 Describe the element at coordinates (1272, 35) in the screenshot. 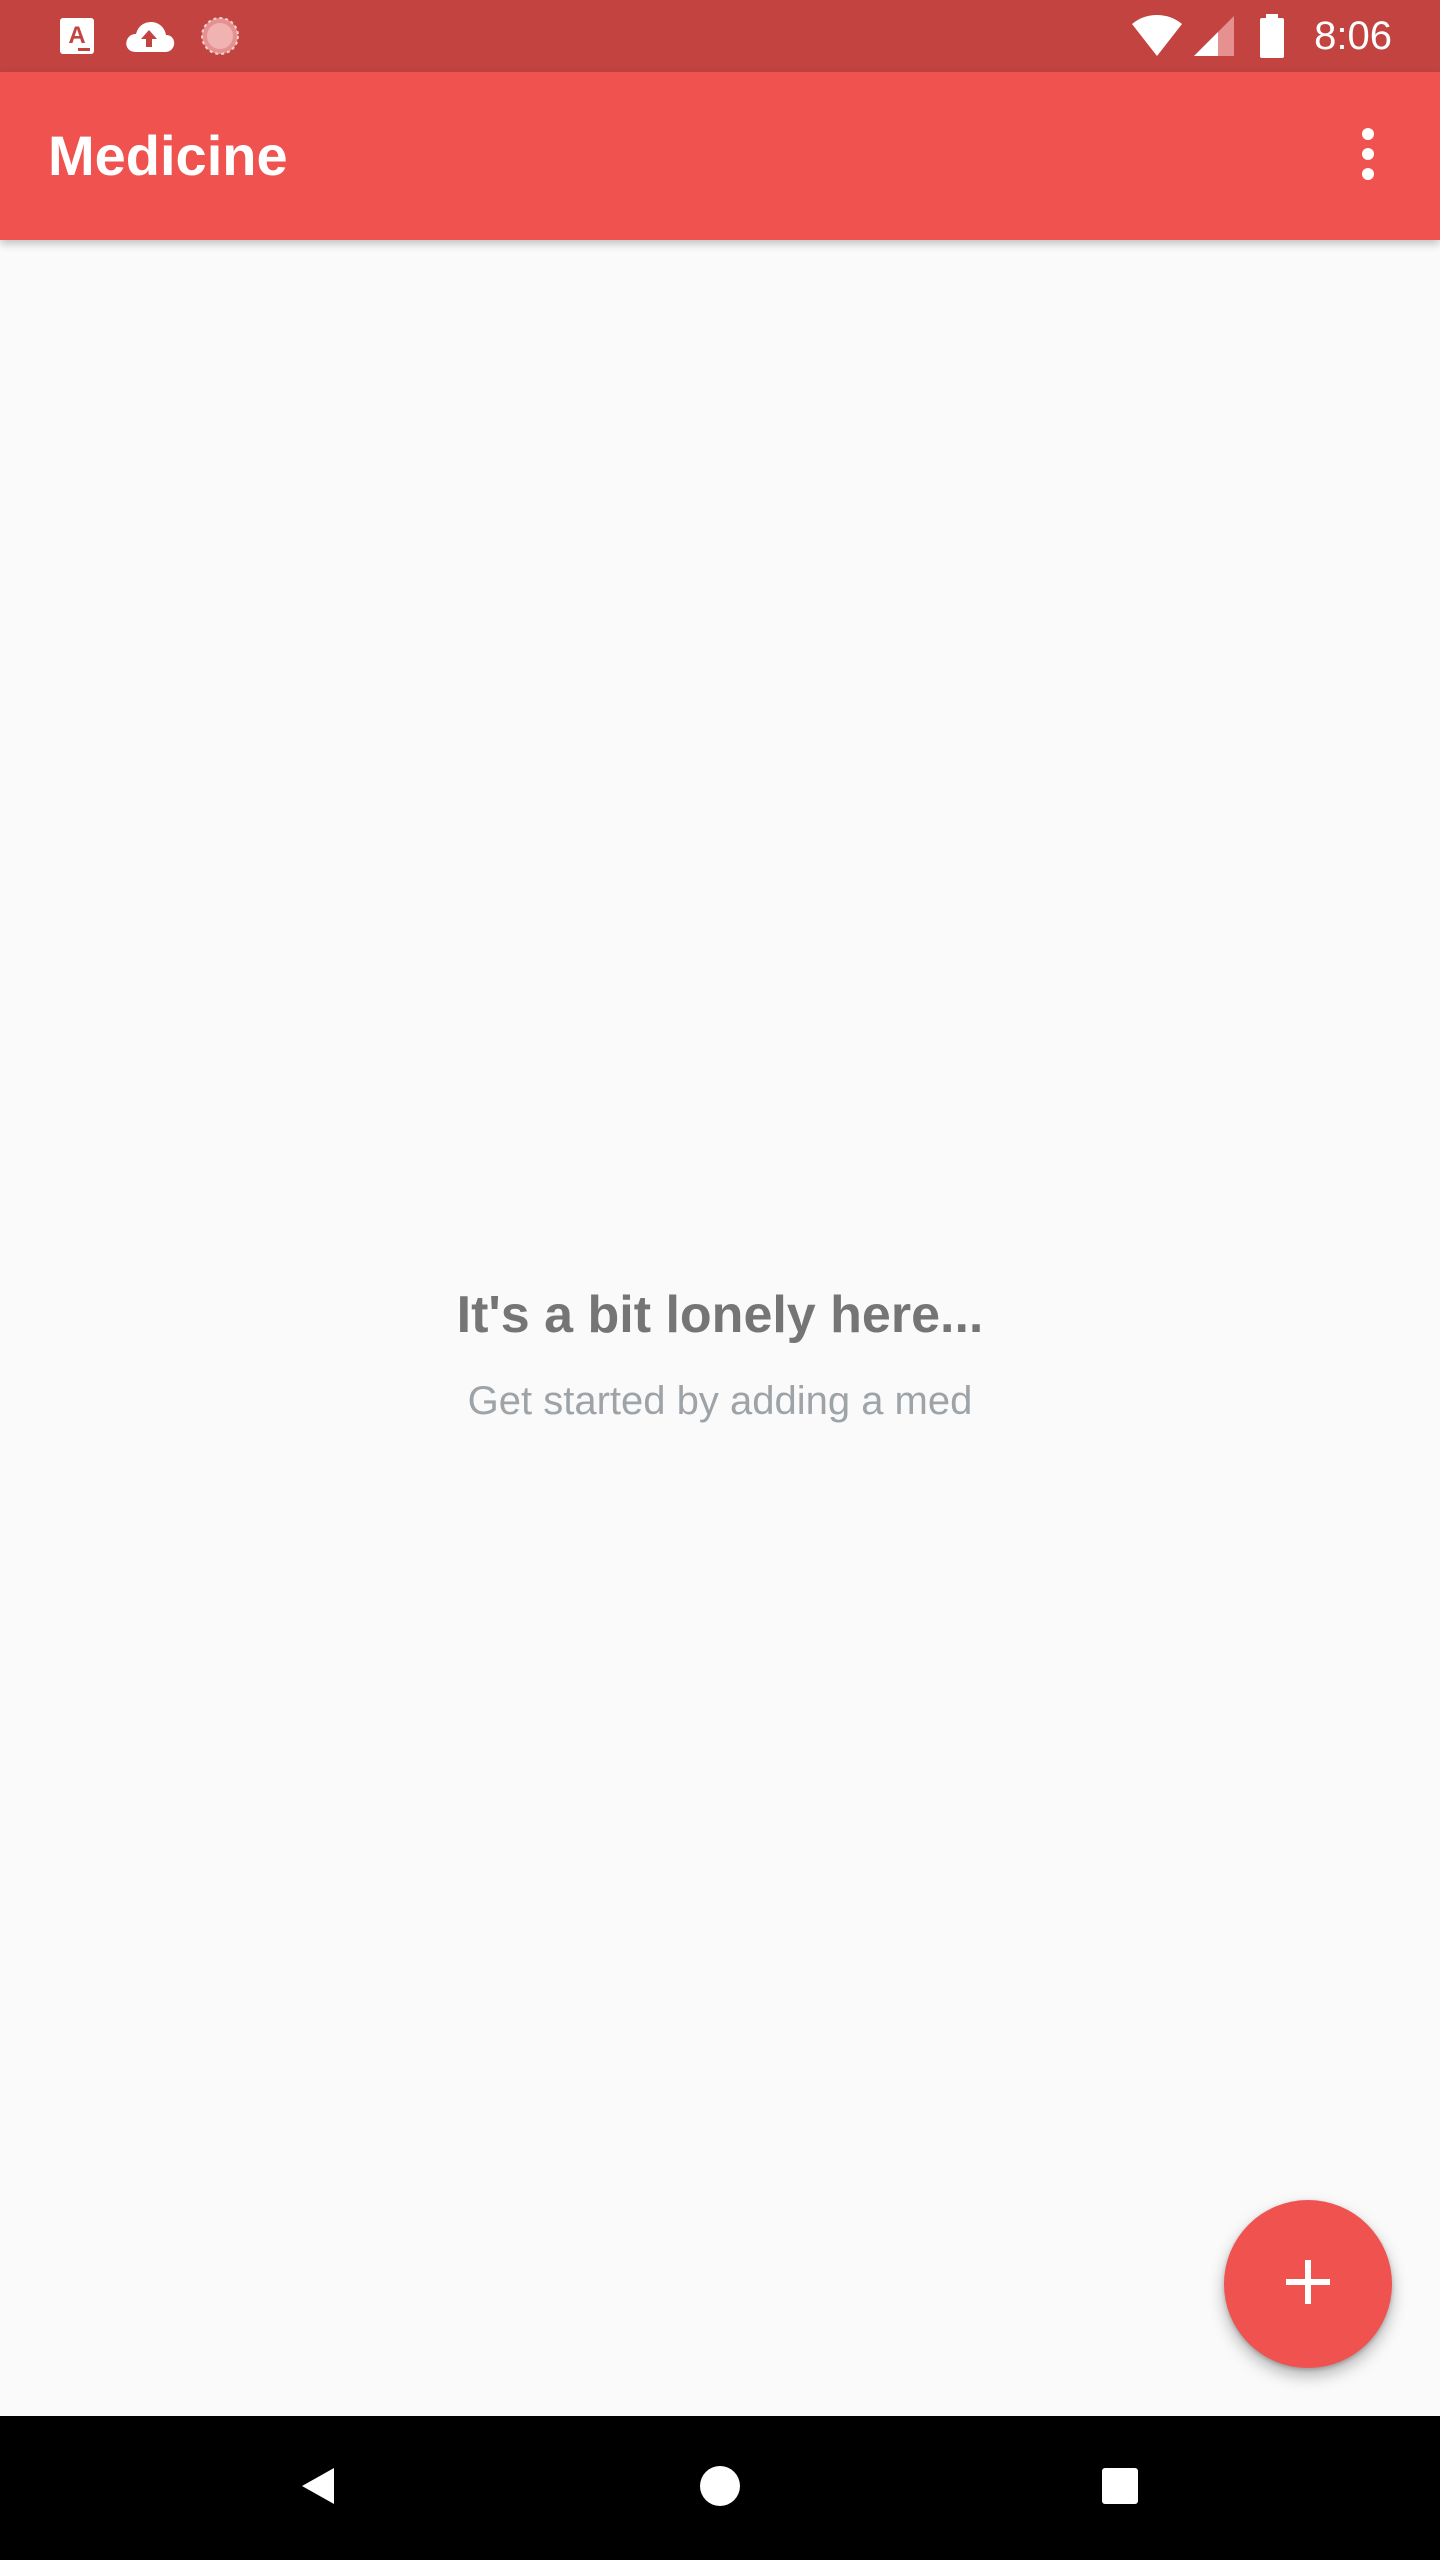

I see `battery-icon` at that location.